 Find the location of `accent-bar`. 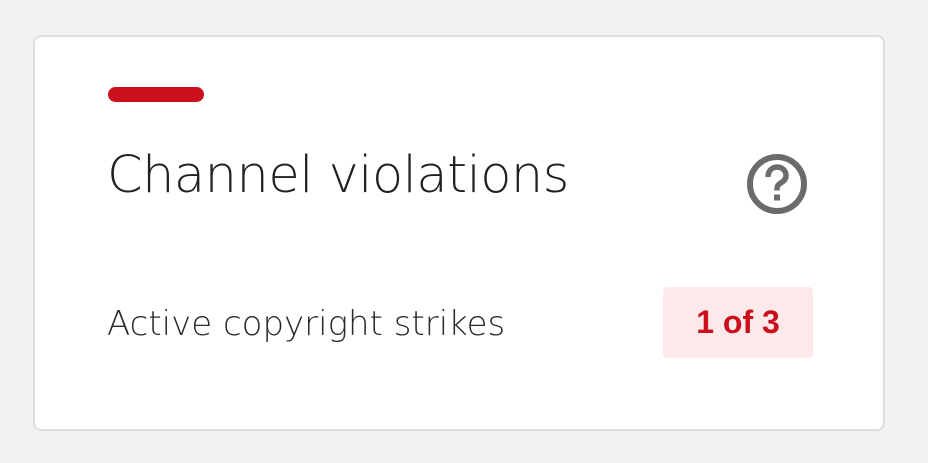

accent-bar is located at coordinates (156, 94).